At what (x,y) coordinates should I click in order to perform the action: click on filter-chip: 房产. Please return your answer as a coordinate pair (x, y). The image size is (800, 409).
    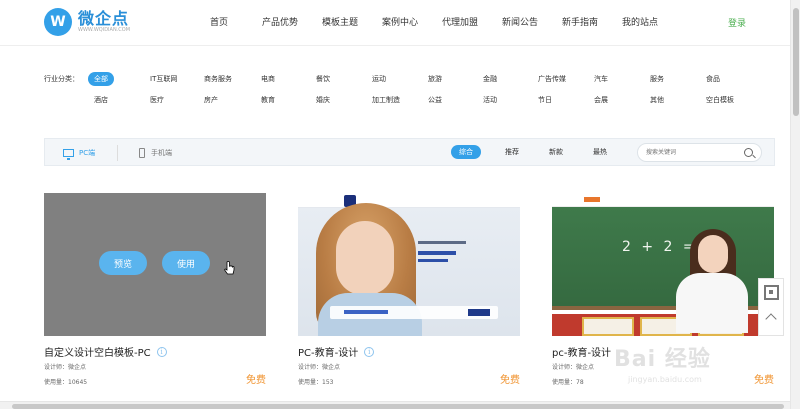
    Looking at the image, I should click on (211, 100).